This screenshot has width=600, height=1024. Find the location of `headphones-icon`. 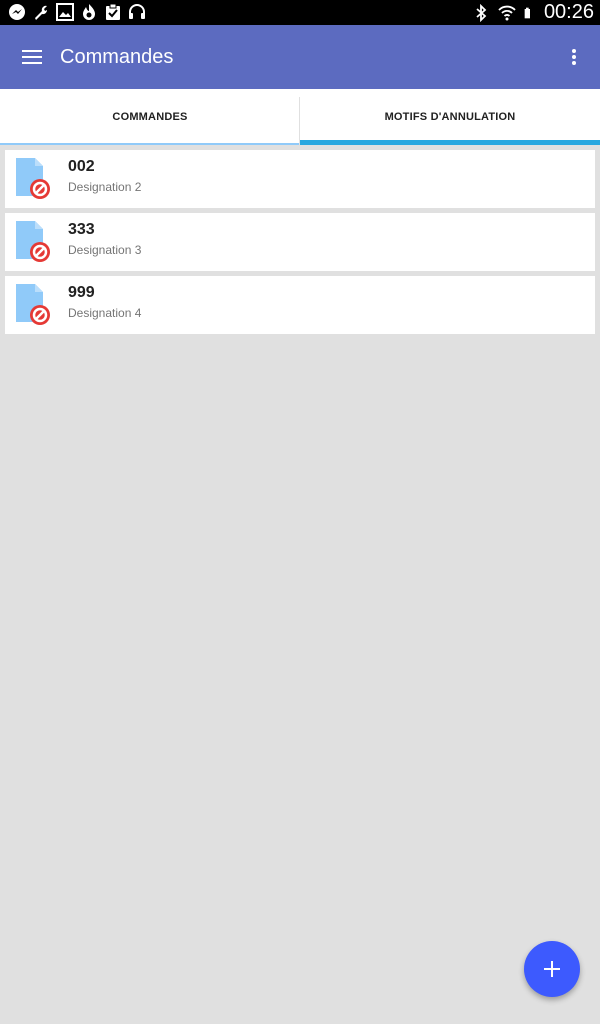

headphones-icon is located at coordinates (137, 11).